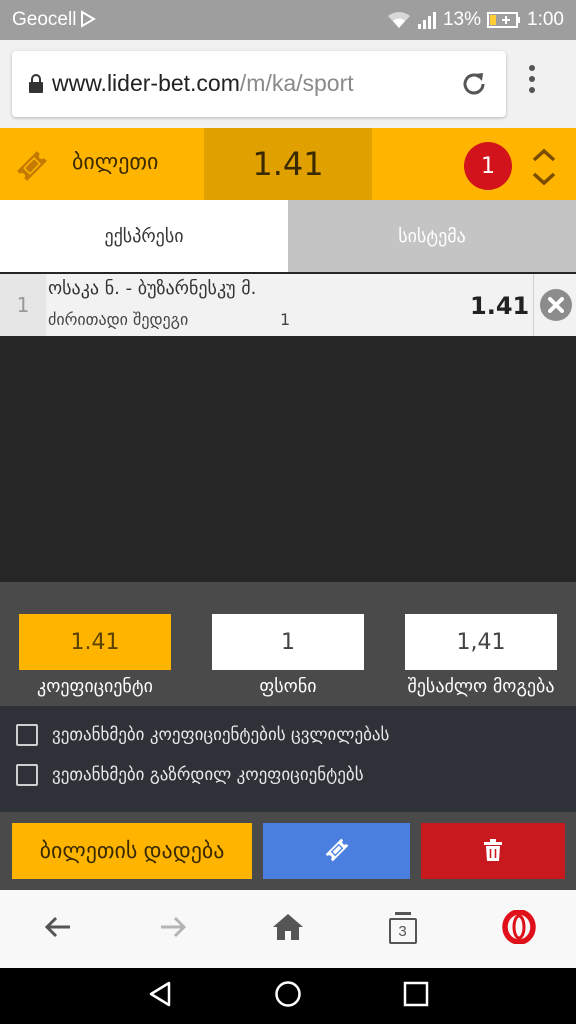 The height and width of the screenshot is (1024, 576). What do you see at coordinates (545, 19) in the screenshot?
I see `clock: 1:00` at bounding box center [545, 19].